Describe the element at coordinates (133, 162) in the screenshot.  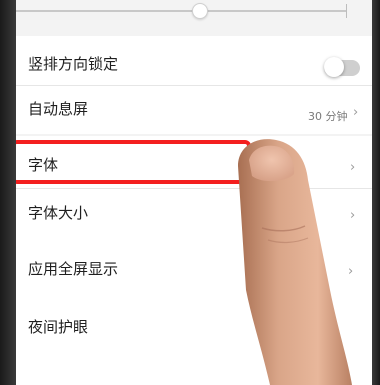
I see `font-row-highlight-box` at that location.